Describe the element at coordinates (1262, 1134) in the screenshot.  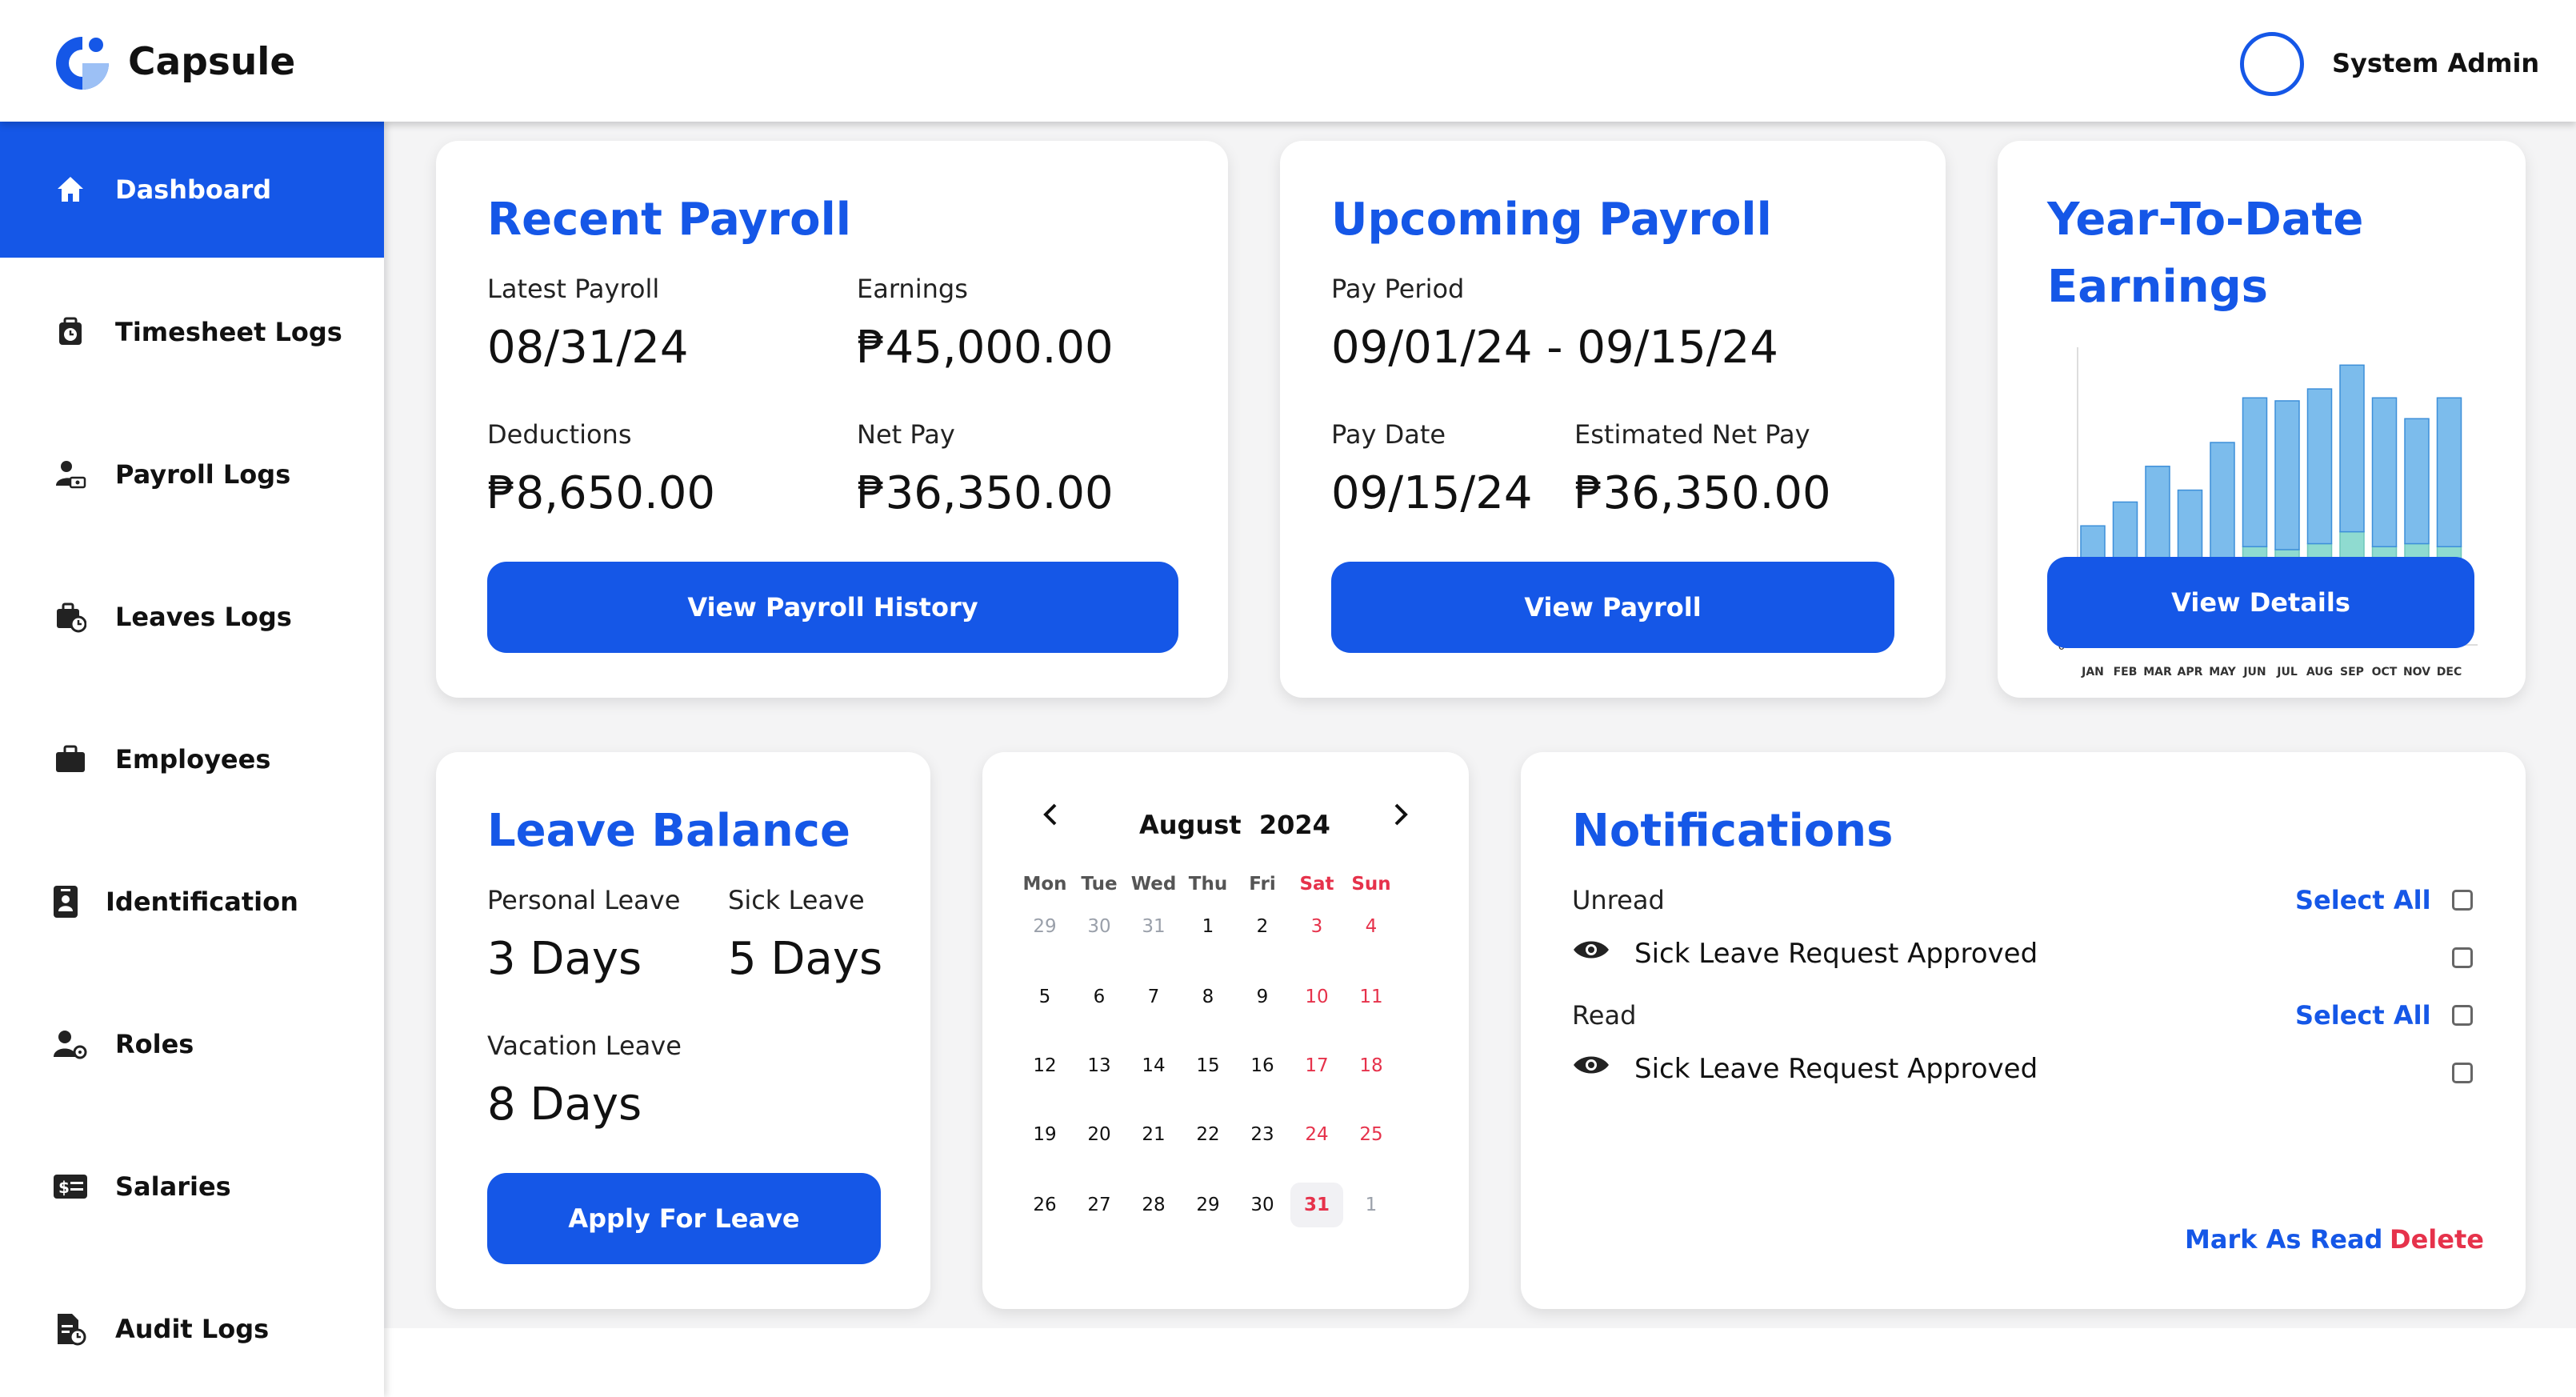
I see `calendar-day: 23` at that location.